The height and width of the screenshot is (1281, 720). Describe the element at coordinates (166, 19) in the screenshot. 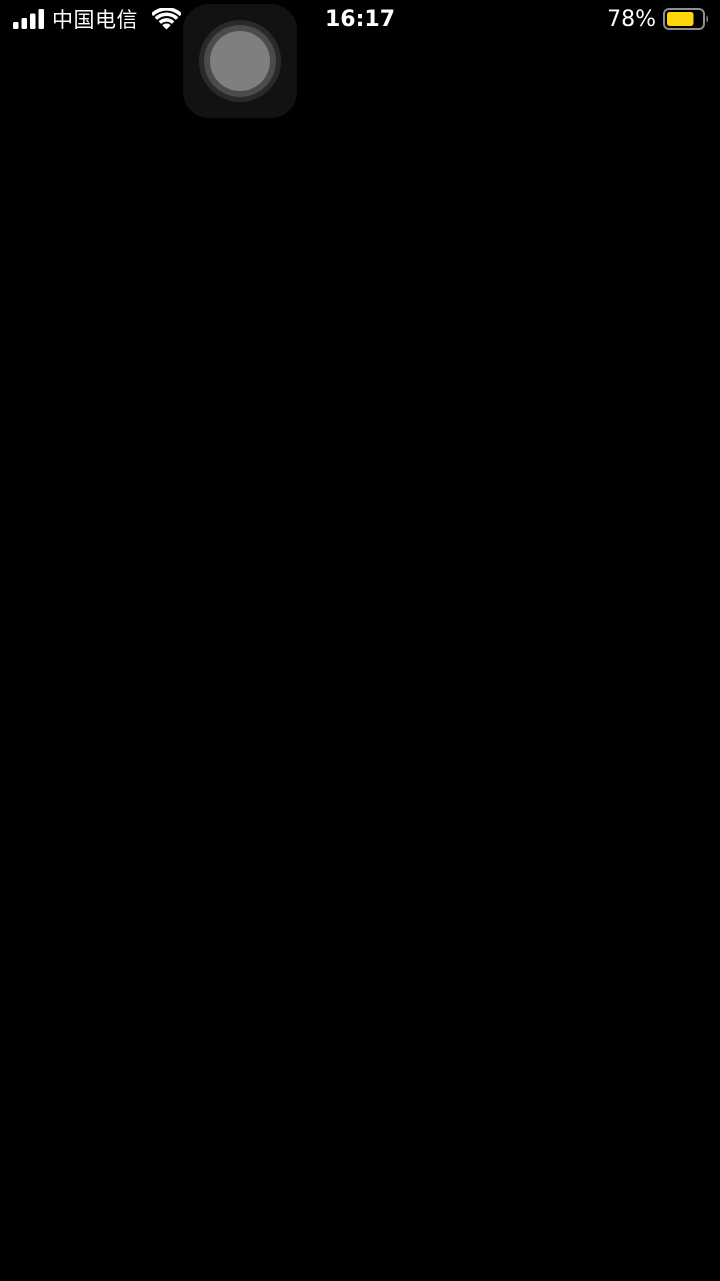

I see `wifi-icon` at that location.